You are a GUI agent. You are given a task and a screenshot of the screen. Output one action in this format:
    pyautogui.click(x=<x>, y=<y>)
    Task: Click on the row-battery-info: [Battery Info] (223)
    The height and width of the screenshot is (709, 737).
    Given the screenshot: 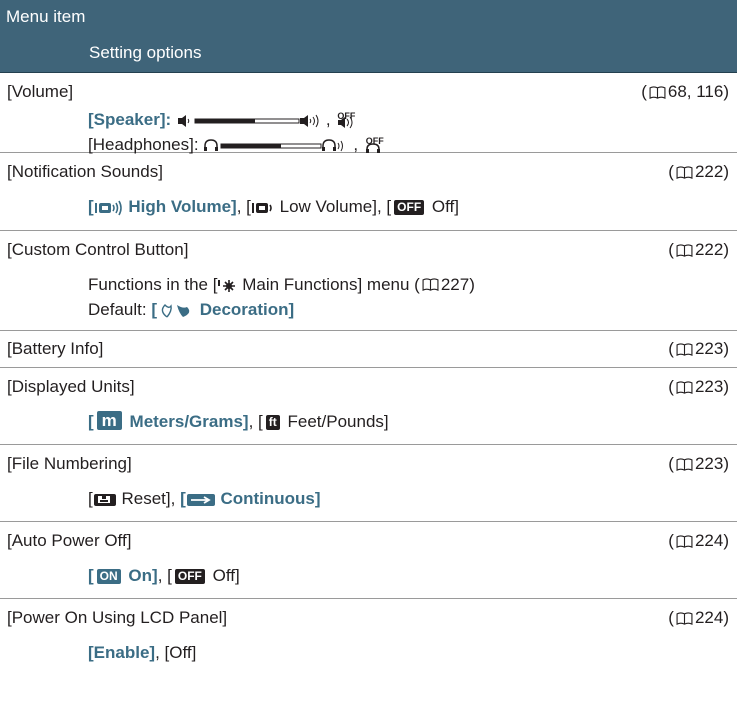 What is the action you would take?
    pyautogui.click(x=368, y=349)
    